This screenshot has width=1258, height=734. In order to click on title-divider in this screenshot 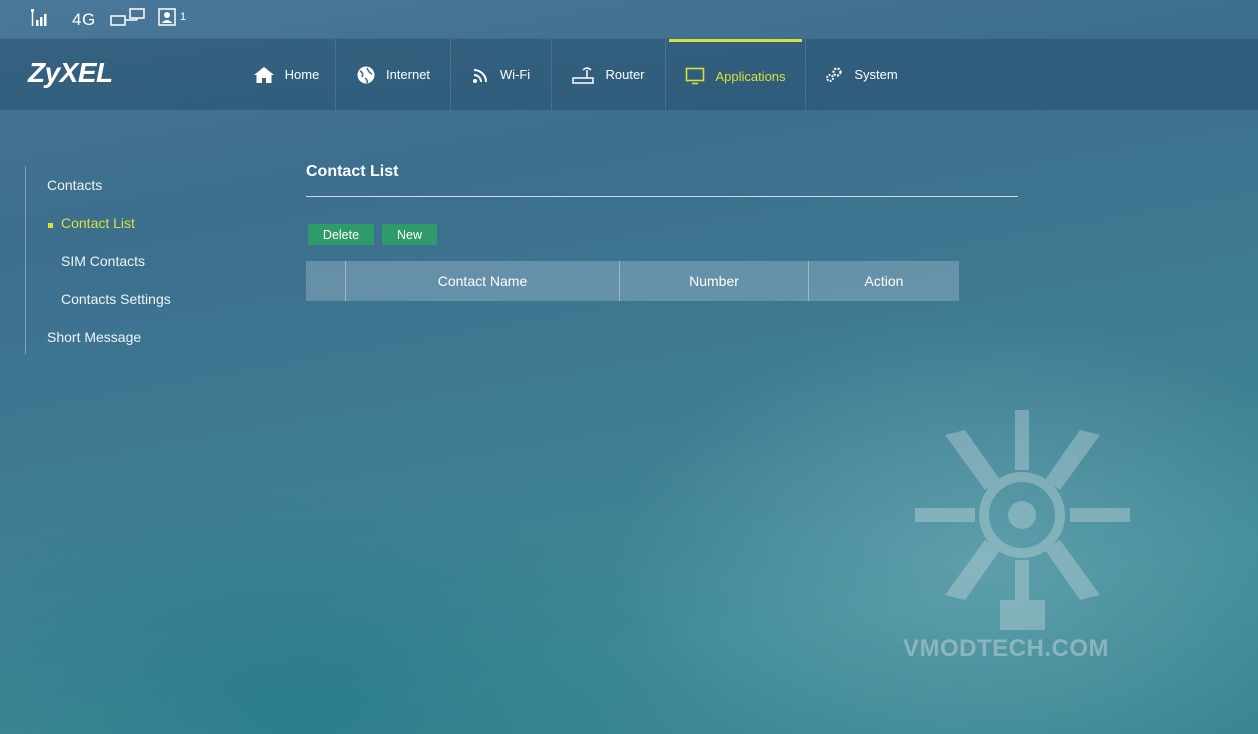, I will do `click(662, 196)`.